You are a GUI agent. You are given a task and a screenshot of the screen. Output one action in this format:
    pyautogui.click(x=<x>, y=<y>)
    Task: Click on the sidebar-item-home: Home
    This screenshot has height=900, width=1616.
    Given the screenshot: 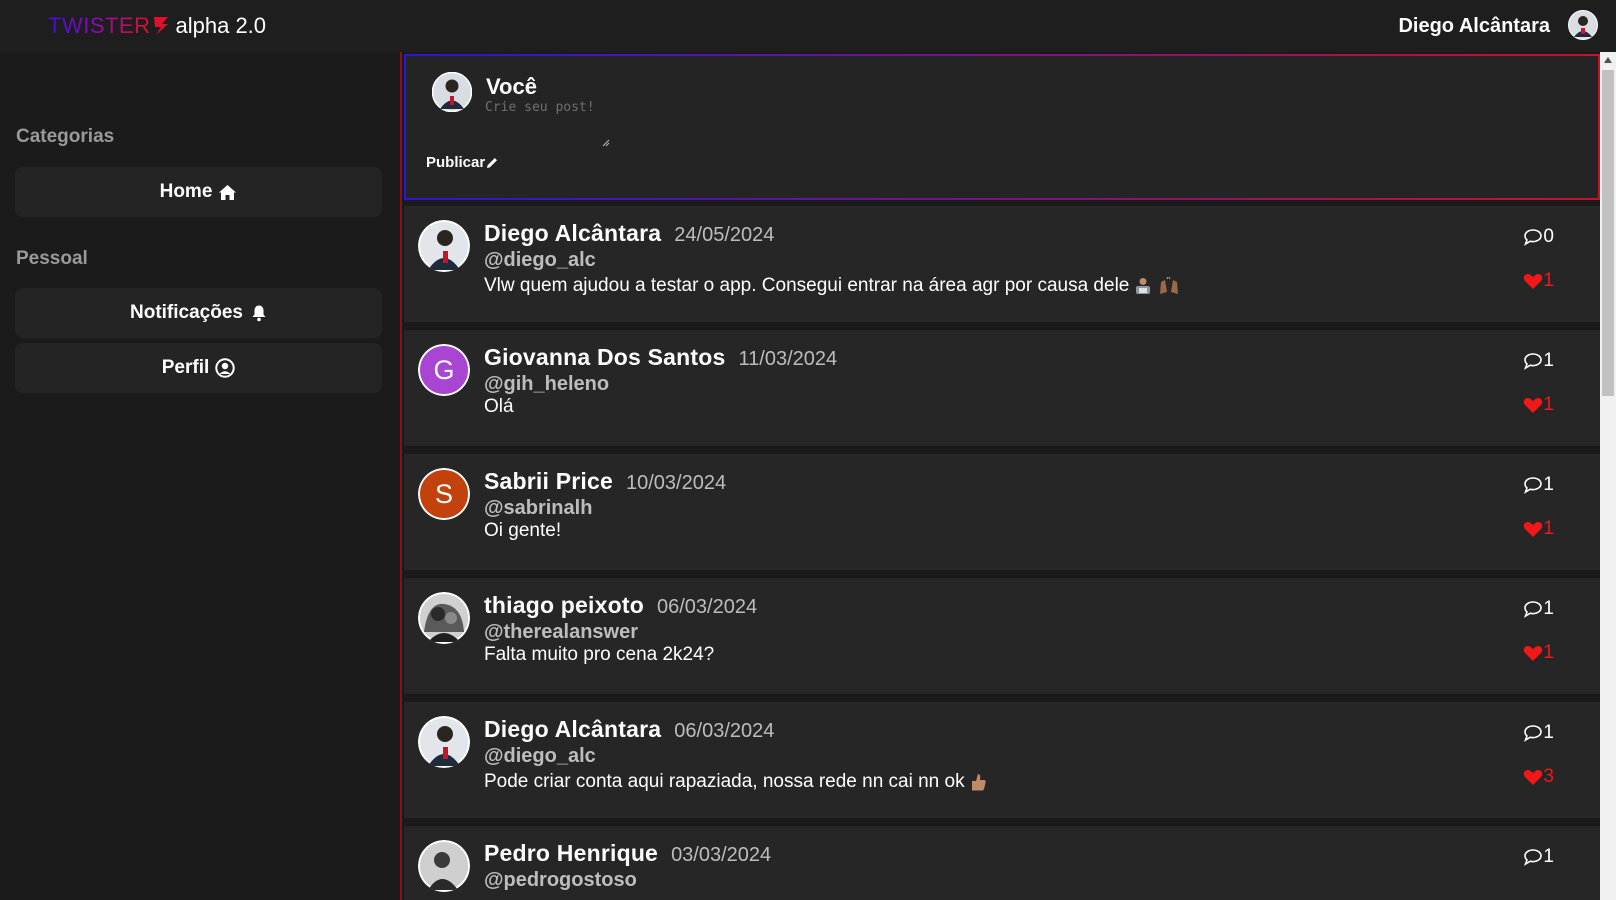 What is the action you would take?
    pyautogui.click(x=198, y=192)
    